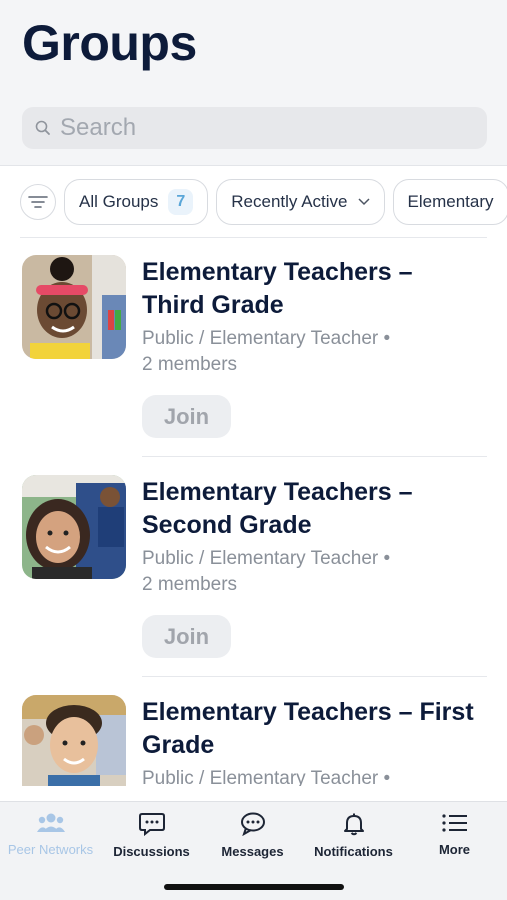  Describe the element at coordinates (181, 202) in the screenshot. I see `count-badge: 7` at that location.